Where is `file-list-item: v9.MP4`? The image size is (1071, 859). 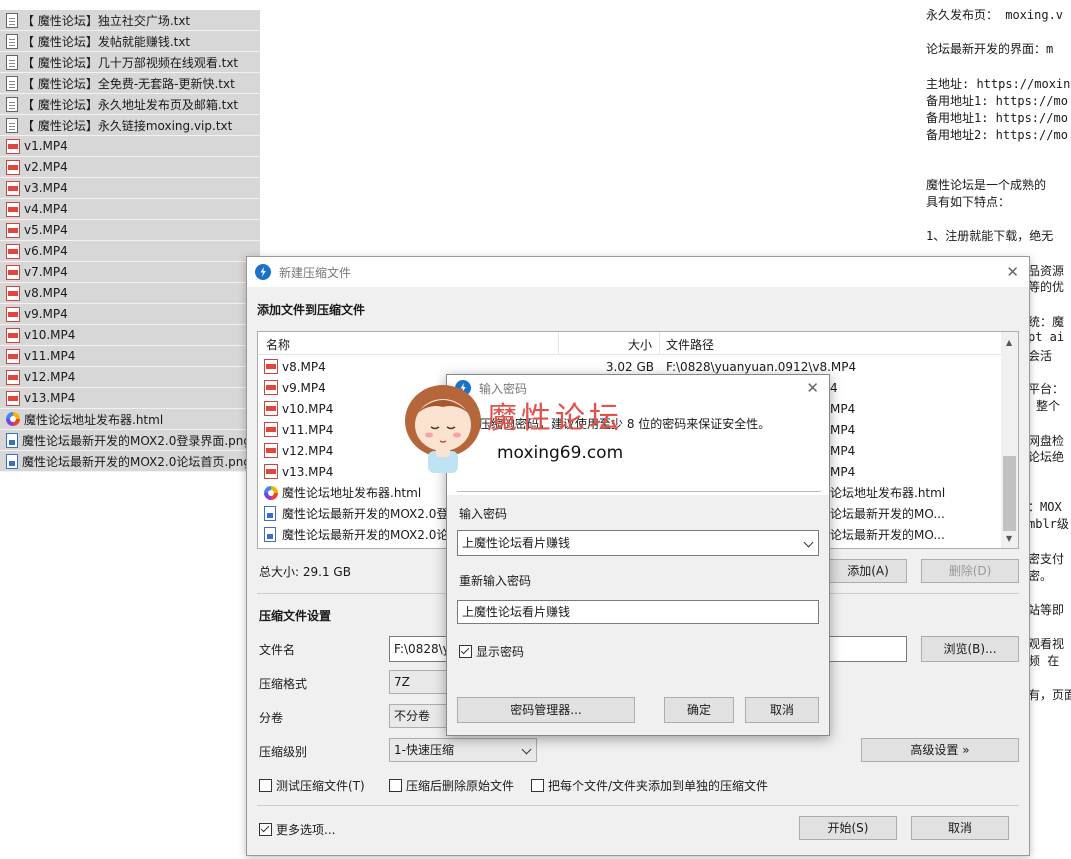
file-list-item: v9.MP4 is located at coordinates (130, 314).